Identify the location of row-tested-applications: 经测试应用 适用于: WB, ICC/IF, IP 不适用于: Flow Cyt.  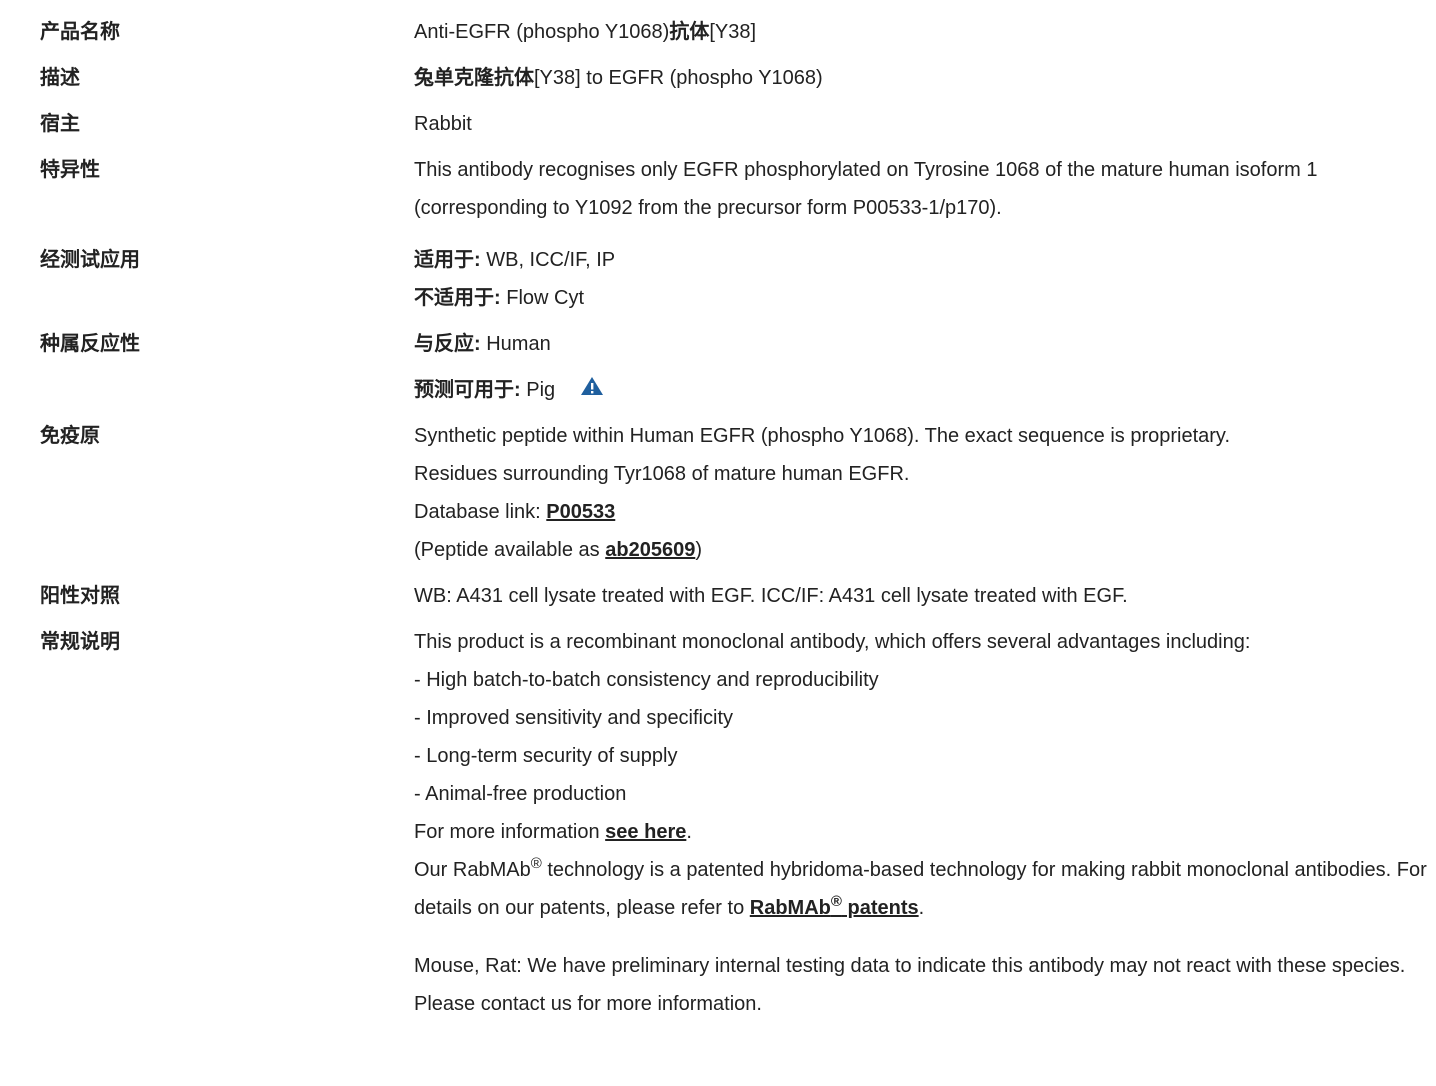
(718, 279).